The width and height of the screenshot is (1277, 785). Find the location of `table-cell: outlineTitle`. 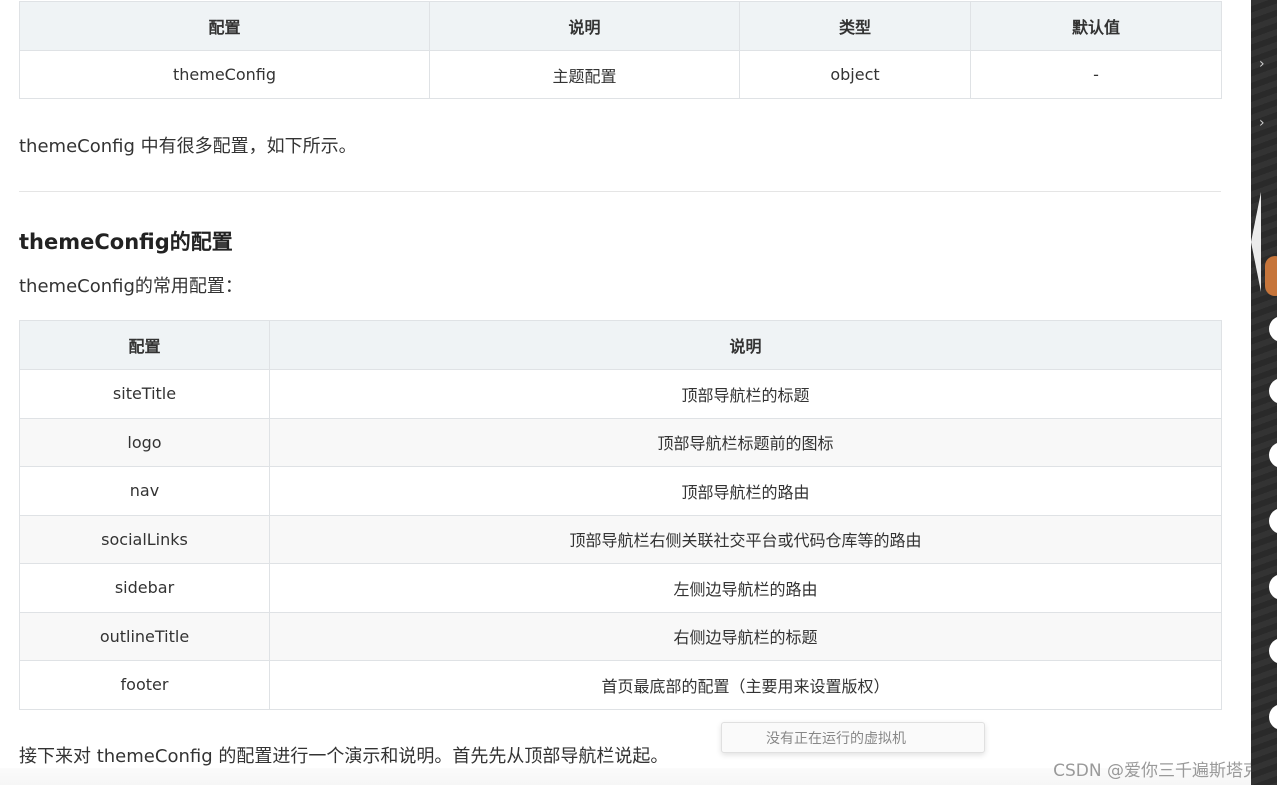

table-cell: outlineTitle is located at coordinates (144, 636).